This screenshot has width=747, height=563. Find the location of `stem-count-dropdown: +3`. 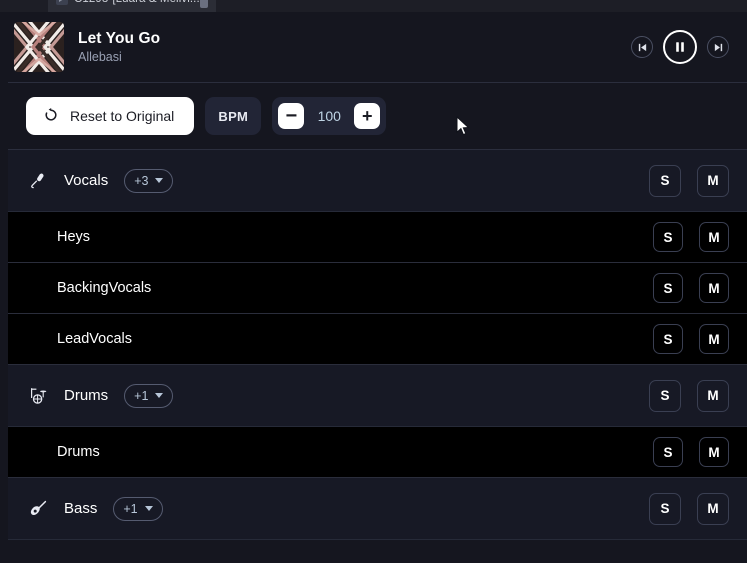

stem-count-dropdown: +3 is located at coordinates (149, 180).